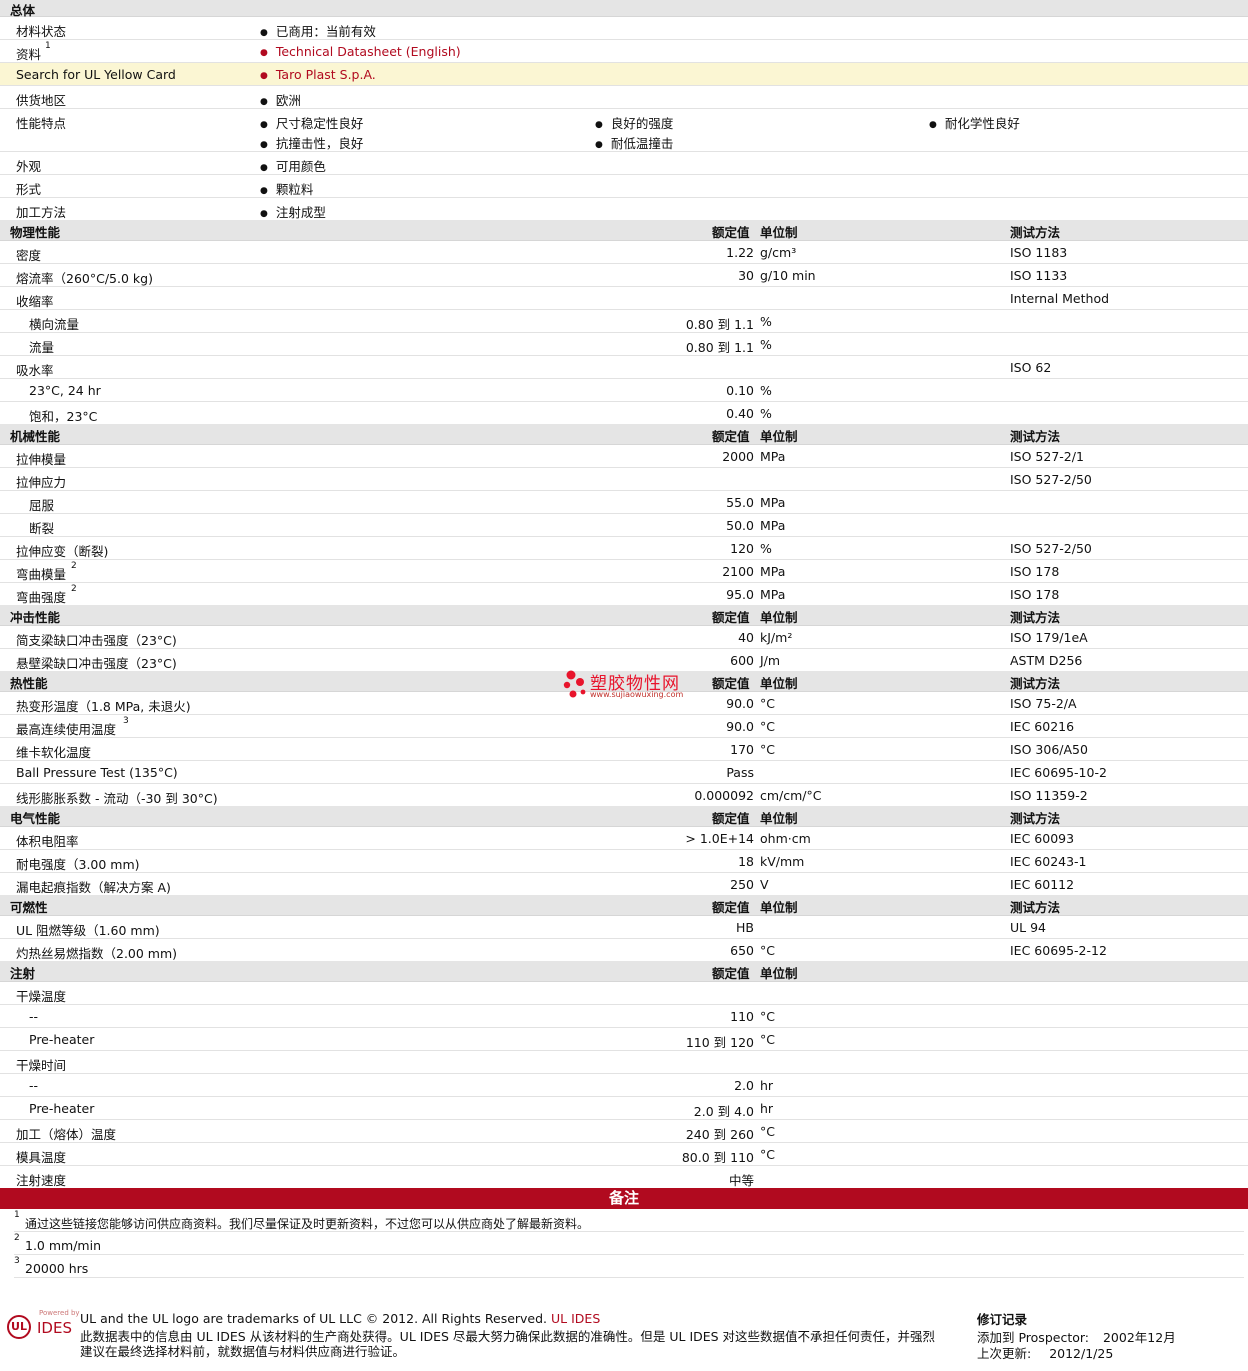 This screenshot has width=1248, height=1371. I want to click on general-row-label: Search for UL Yellow Card, so click(96, 74).